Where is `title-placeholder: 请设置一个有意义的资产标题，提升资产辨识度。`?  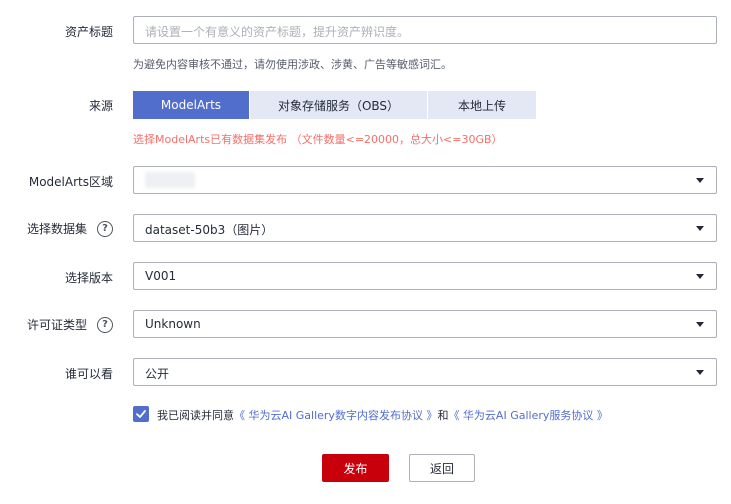
title-placeholder: 请设置一个有意义的资产标题，提升资产辨识度。 is located at coordinates (277, 32).